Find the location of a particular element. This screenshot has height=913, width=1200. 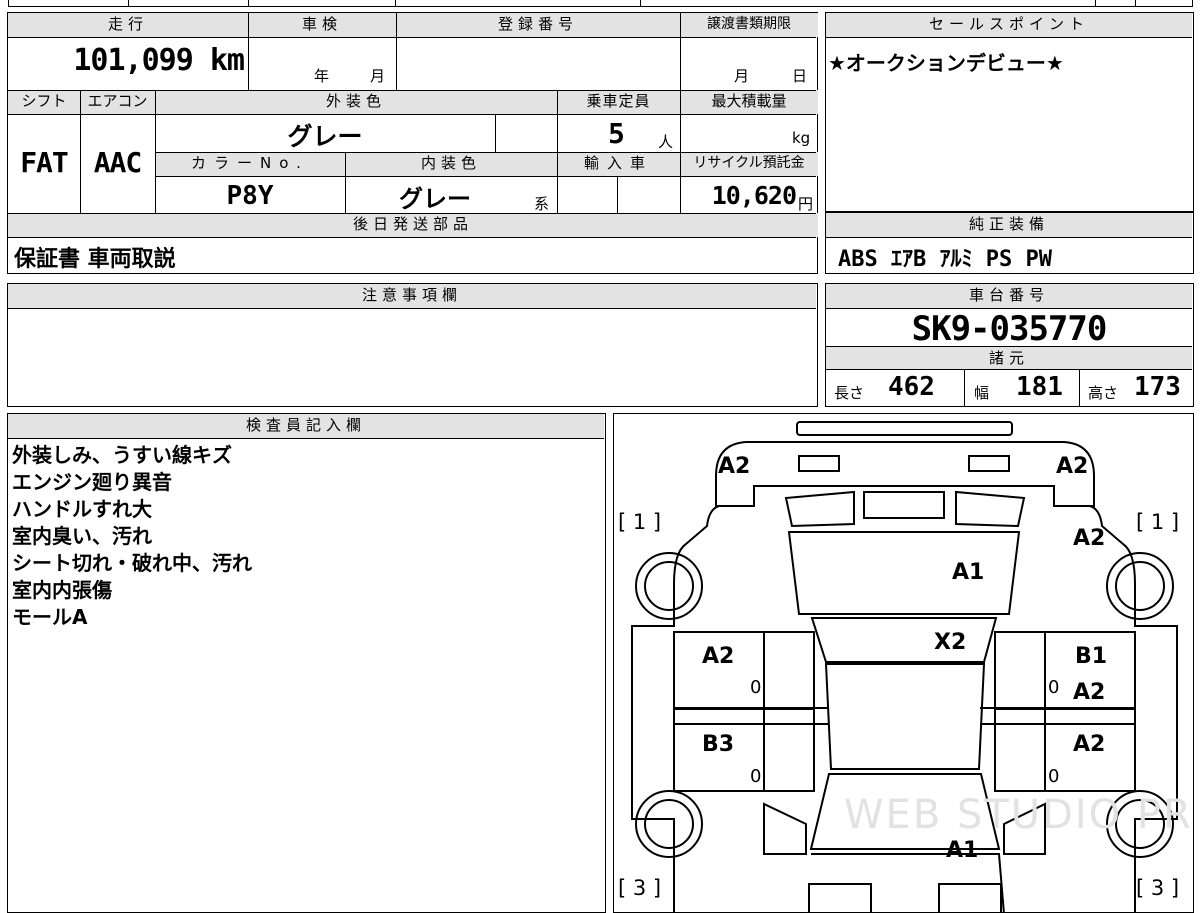

remark-line: シート切れ・破れ中、汚れ is located at coordinates (132, 563).